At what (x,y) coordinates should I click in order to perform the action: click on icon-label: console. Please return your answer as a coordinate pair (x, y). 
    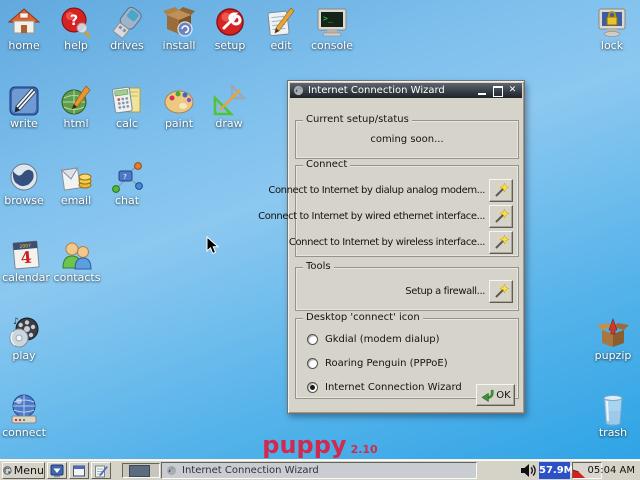
    Looking at the image, I should click on (332, 45).